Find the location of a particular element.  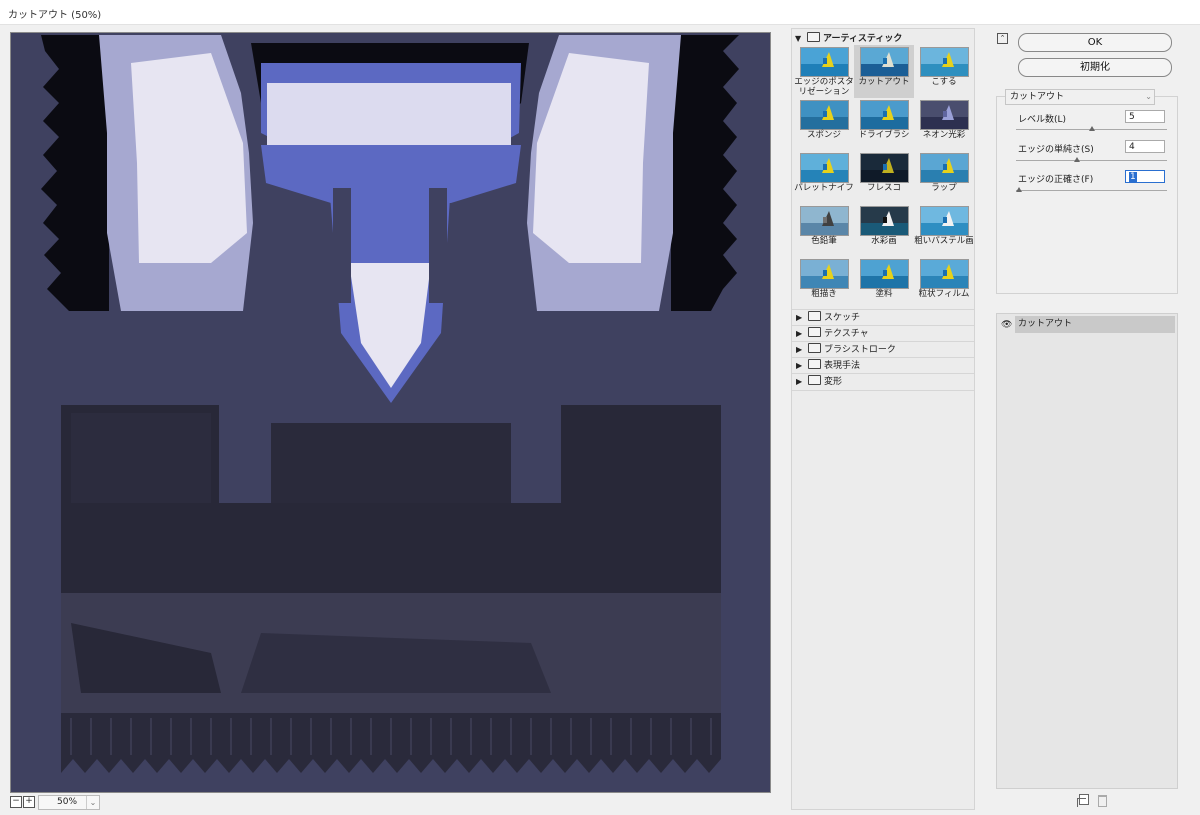

new-effect-layer-icon is located at coordinates (1083, 800).